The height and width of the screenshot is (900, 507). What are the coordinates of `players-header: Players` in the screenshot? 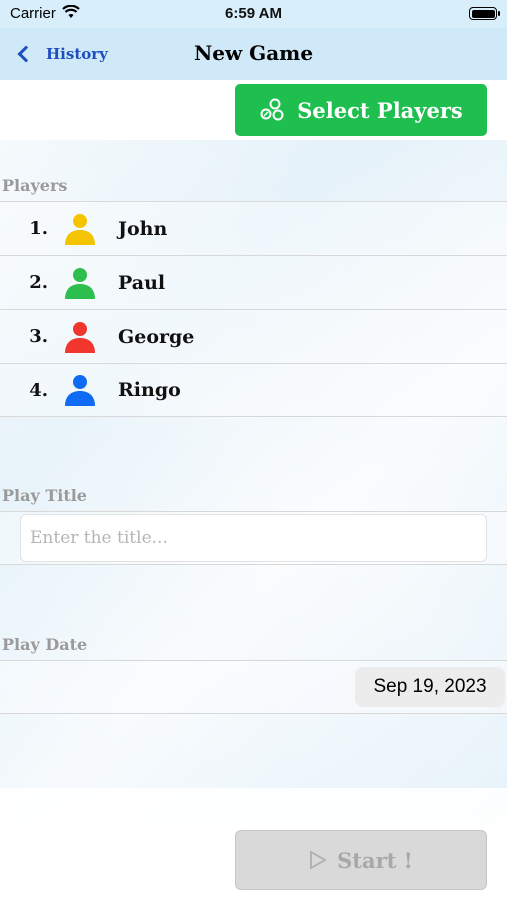 It's located at (35, 185).